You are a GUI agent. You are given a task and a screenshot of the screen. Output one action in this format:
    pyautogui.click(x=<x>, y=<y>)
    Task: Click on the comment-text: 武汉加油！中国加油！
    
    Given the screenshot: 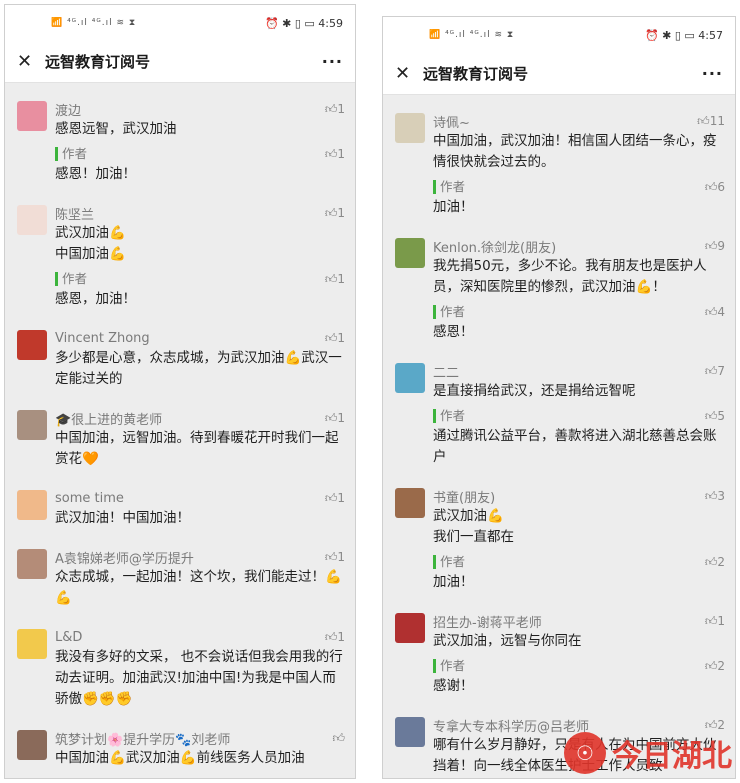 What is the action you would take?
    pyautogui.click(x=122, y=518)
    